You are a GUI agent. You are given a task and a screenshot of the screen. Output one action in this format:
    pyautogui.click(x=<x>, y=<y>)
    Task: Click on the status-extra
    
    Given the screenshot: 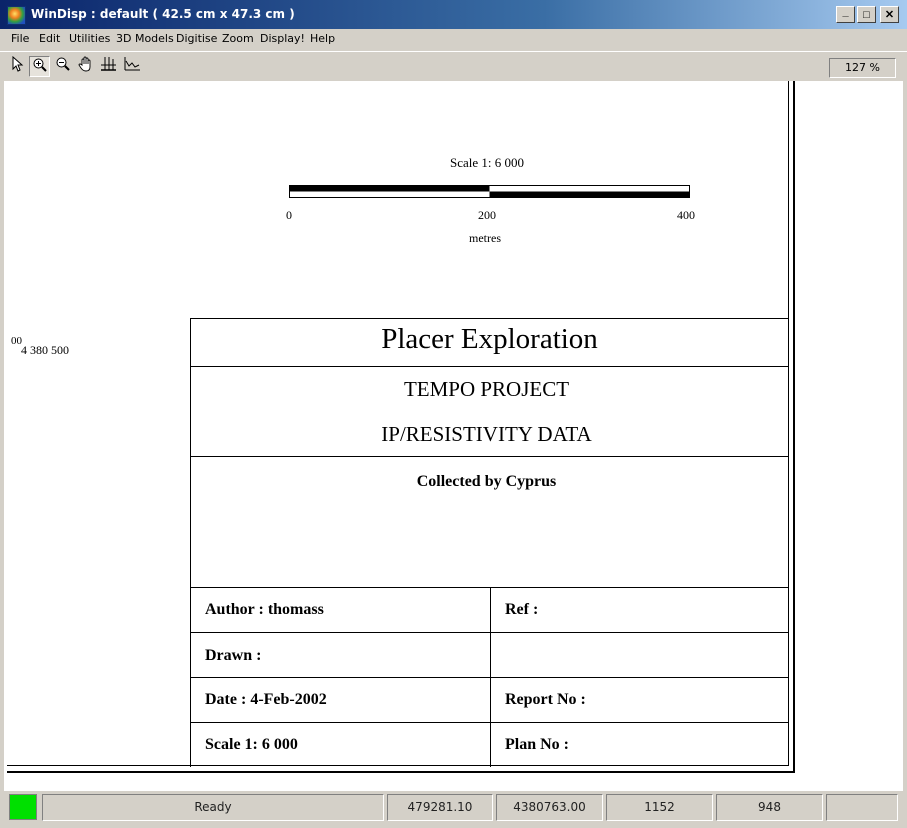 What is the action you would take?
    pyautogui.click(x=862, y=807)
    